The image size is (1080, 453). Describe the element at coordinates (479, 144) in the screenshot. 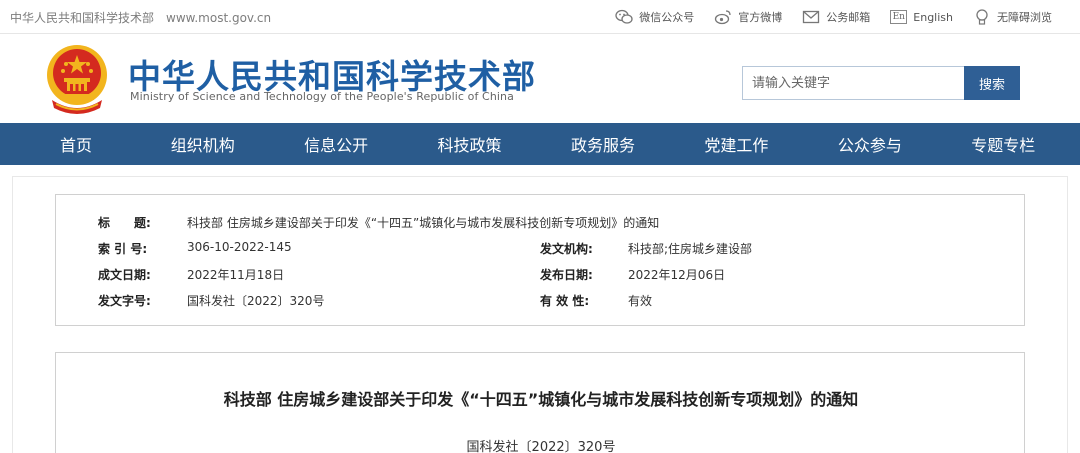

I see `nav-item-policy: 科技政策` at that location.